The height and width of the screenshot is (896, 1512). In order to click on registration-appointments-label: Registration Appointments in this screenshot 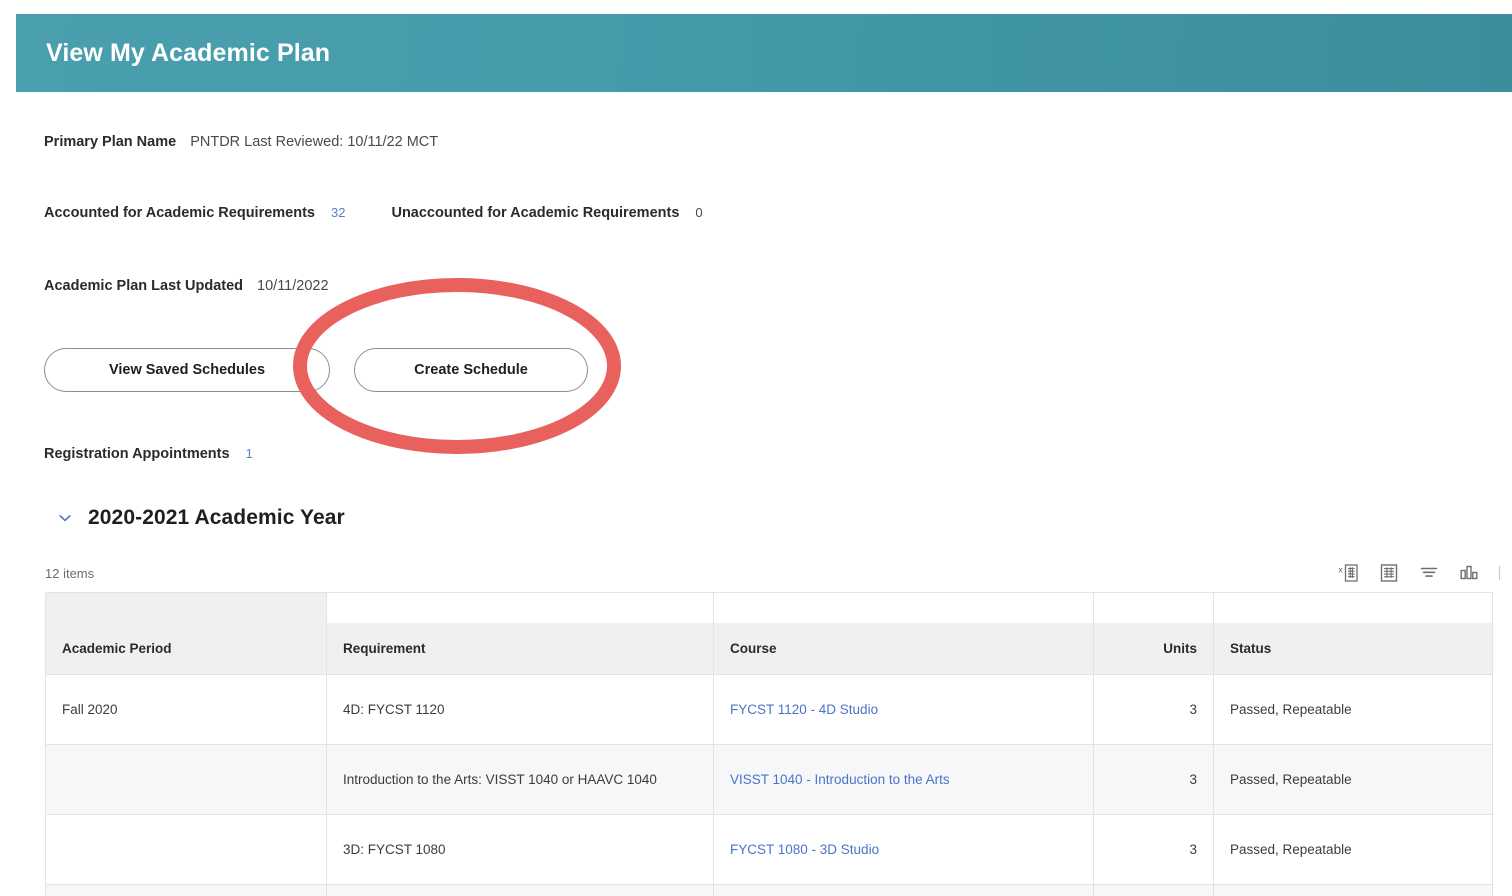, I will do `click(137, 454)`.